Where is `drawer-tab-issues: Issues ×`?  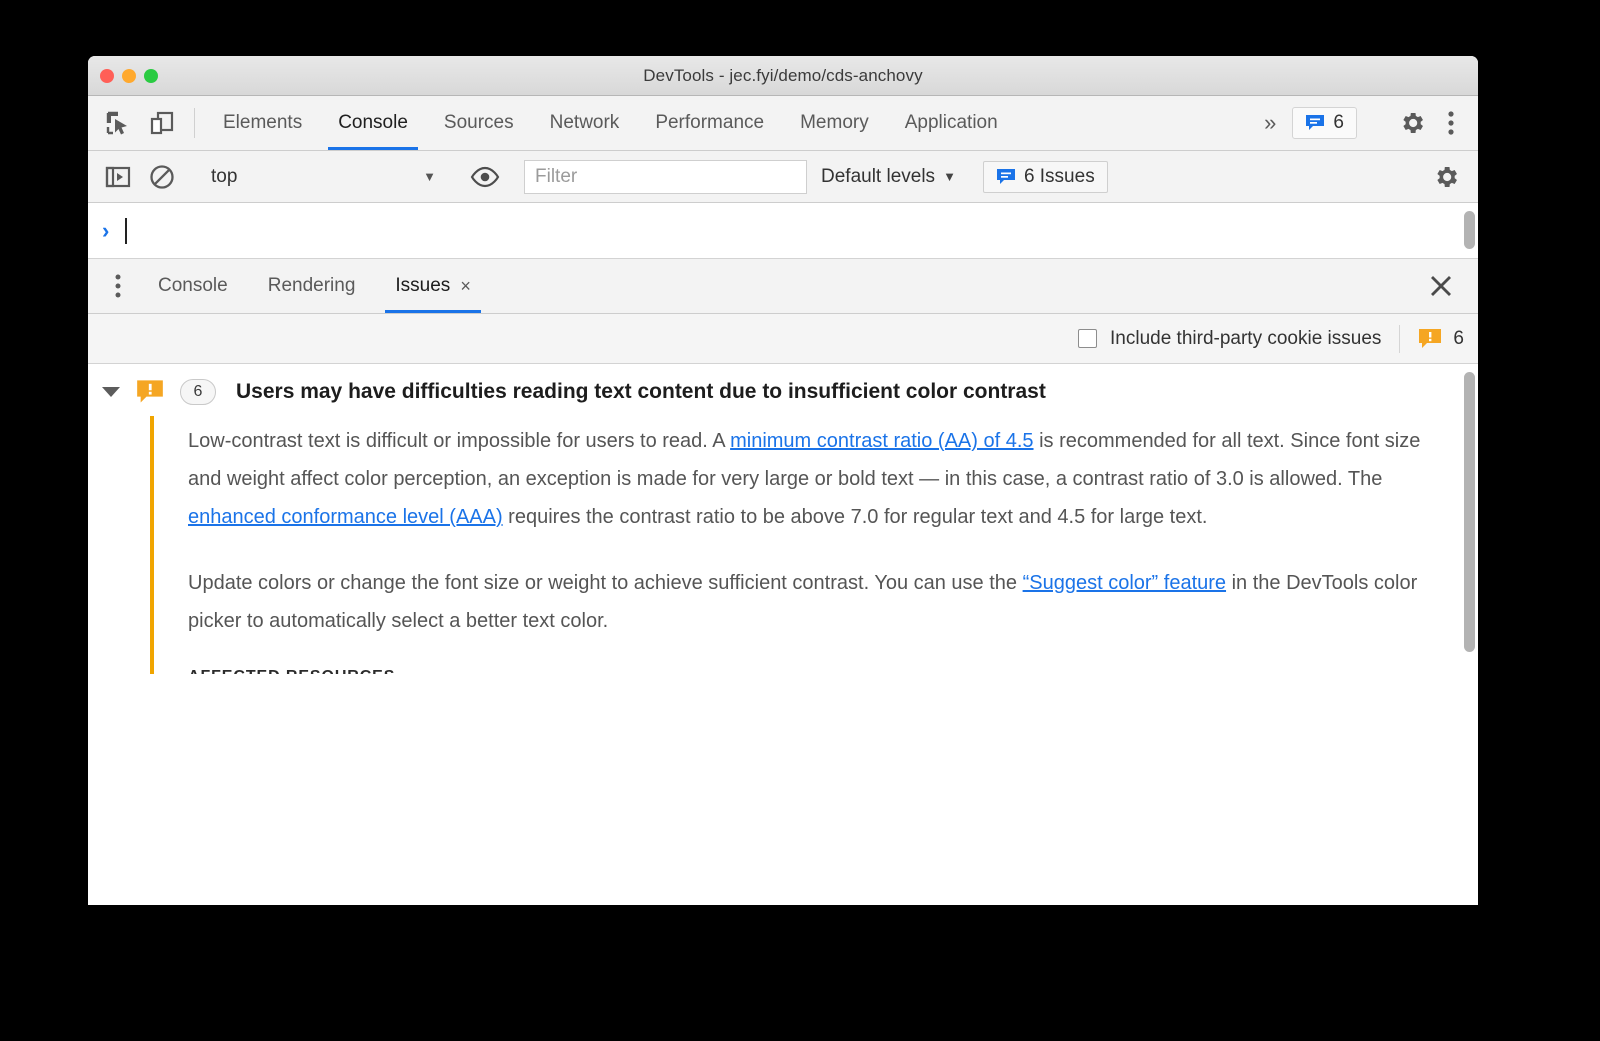 drawer-tab-issues: Issues × is located at coordinates (432, 286).